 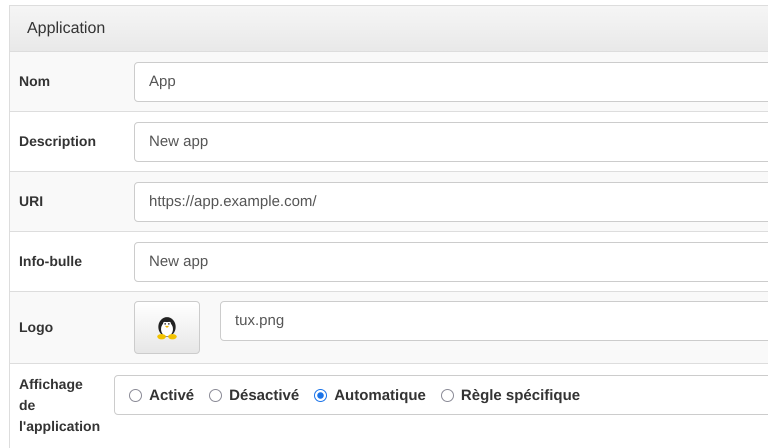 What do you see at coordinates (35, 81) in the screenshot?
I see `field-label: Nom` at bounding box center [35, 81].